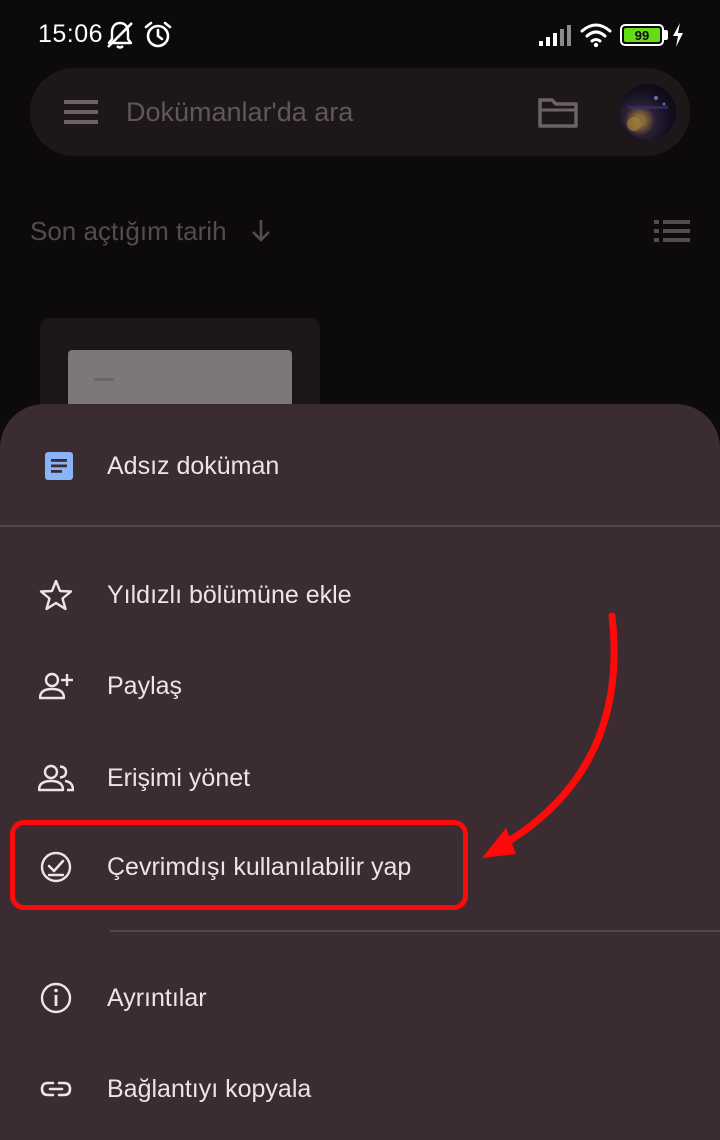 Image resolution: width=720 pixels, height=1140 pixels. What do you see at coordinates (56, 1089) in the screenshot?
I see `link-icon` at bounding box center [56, 1089].